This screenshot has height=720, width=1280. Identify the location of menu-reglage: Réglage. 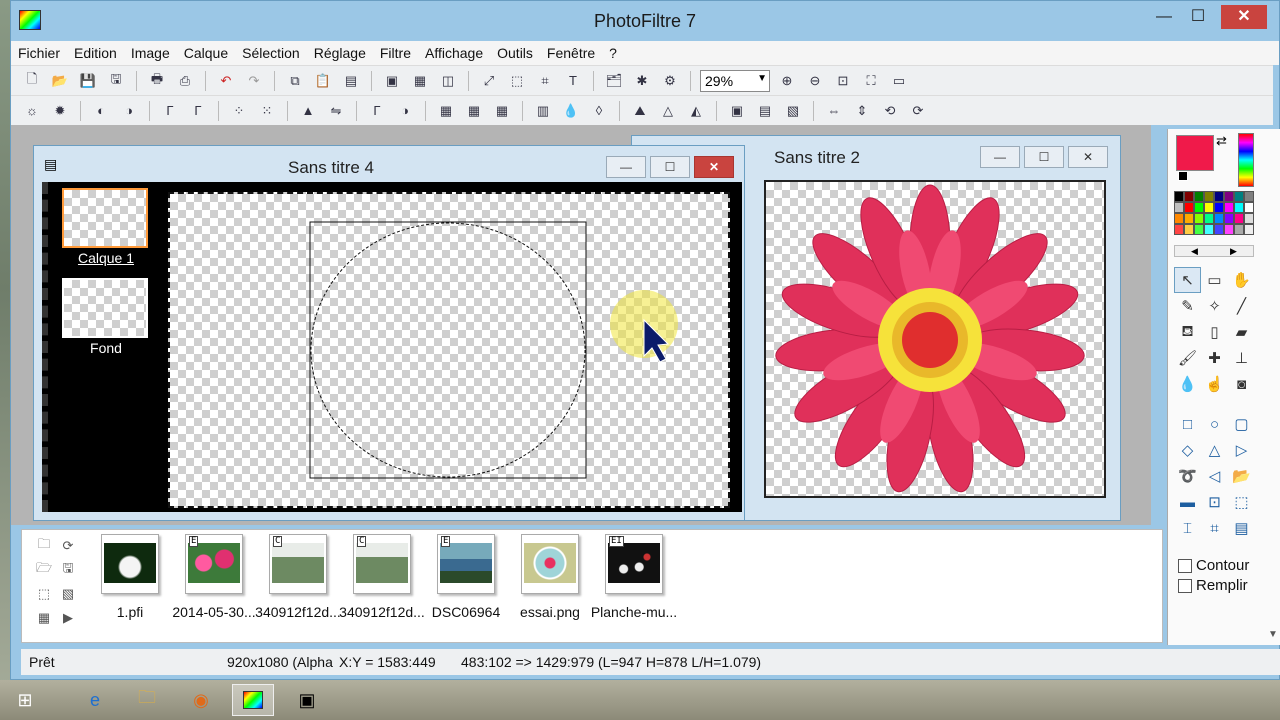
(340, 53).